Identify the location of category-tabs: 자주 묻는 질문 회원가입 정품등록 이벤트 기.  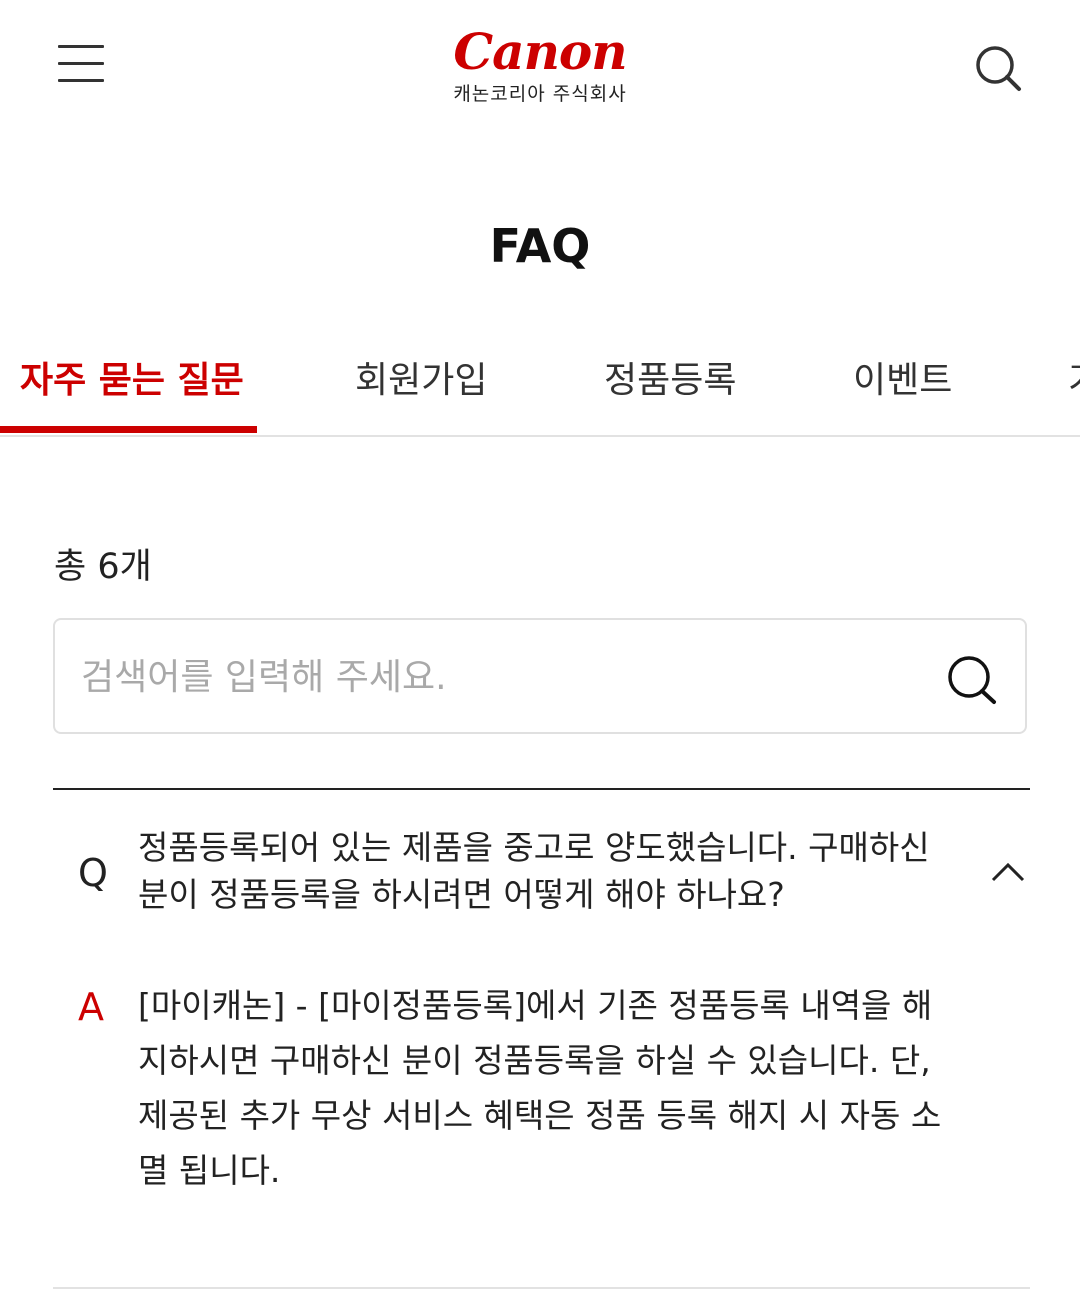
(540, 388).